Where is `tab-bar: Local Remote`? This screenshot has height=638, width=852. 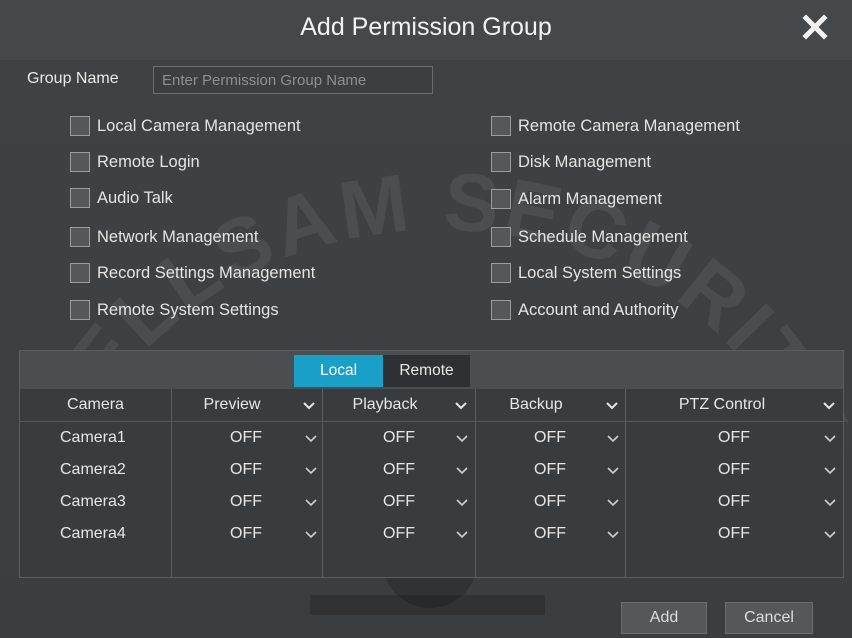
tab-bar: Local Remote is located at coordinates (431, 370).